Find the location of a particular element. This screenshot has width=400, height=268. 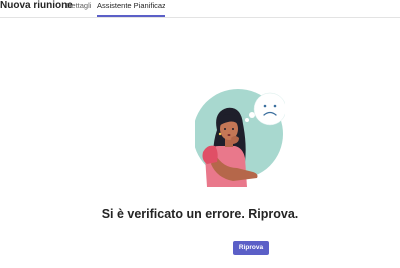

page-title: Nuova riunione is located at coordinates (36, 5).